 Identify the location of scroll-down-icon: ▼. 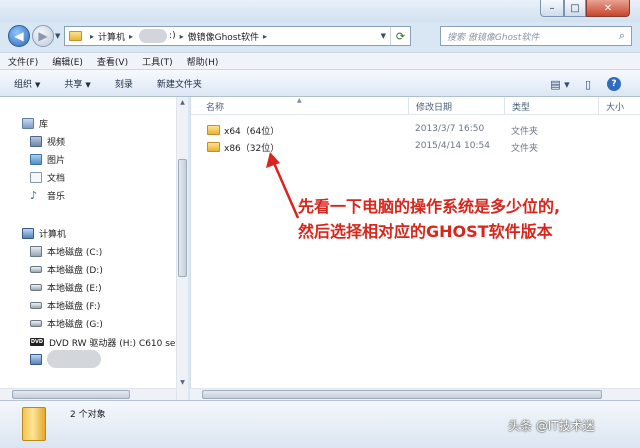
(182, 382).